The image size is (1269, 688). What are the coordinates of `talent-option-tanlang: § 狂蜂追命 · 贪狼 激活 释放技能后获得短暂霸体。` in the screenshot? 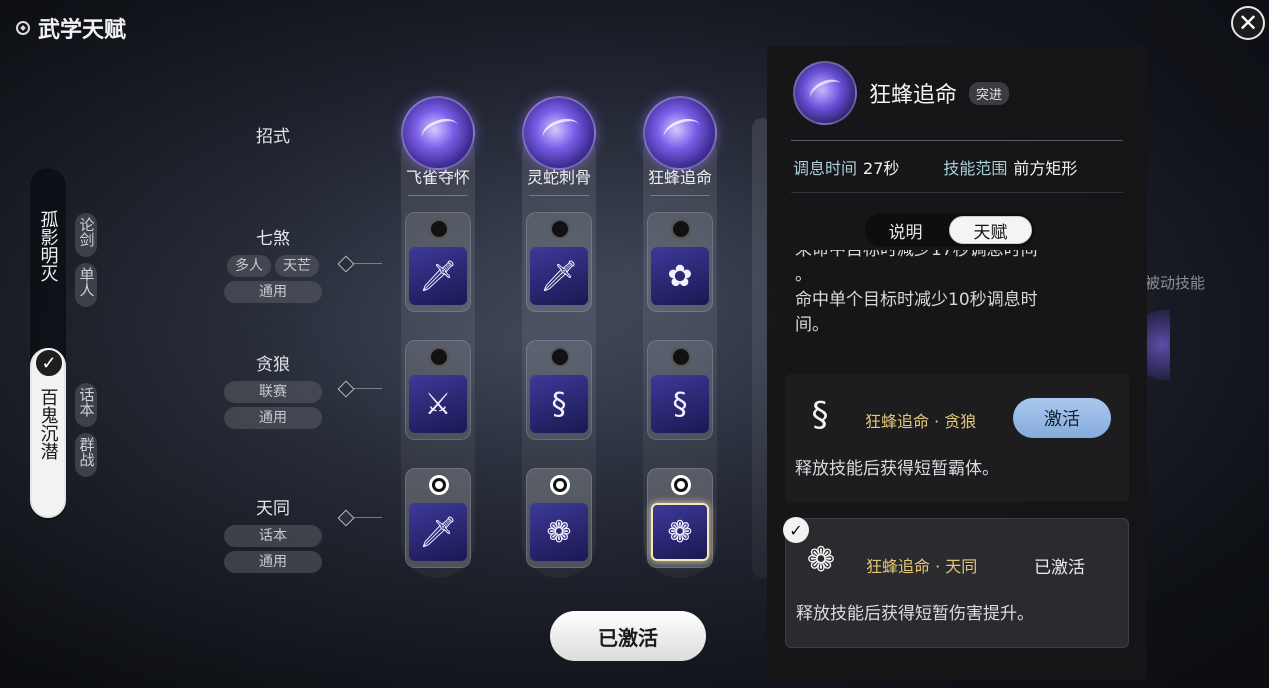 It's located at (957, 438).